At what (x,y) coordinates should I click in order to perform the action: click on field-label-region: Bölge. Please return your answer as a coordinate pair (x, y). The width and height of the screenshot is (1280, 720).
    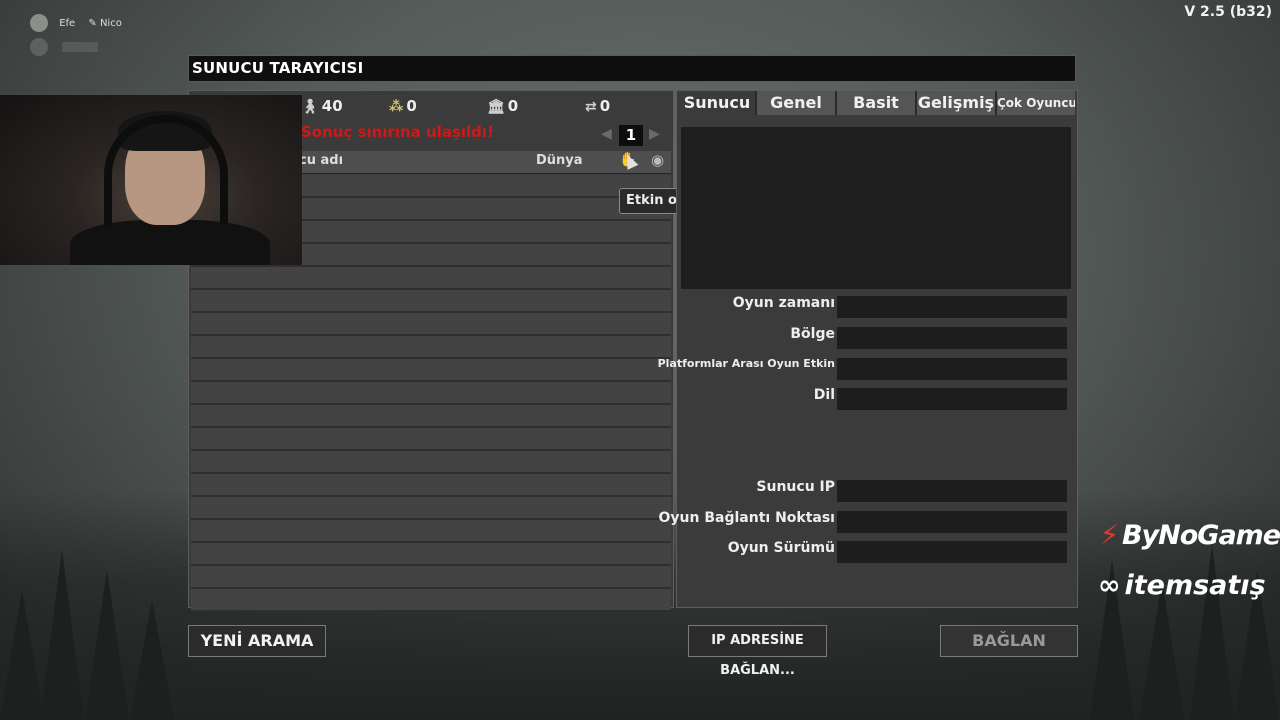
    Looking at the image, I should click on (812, 334).